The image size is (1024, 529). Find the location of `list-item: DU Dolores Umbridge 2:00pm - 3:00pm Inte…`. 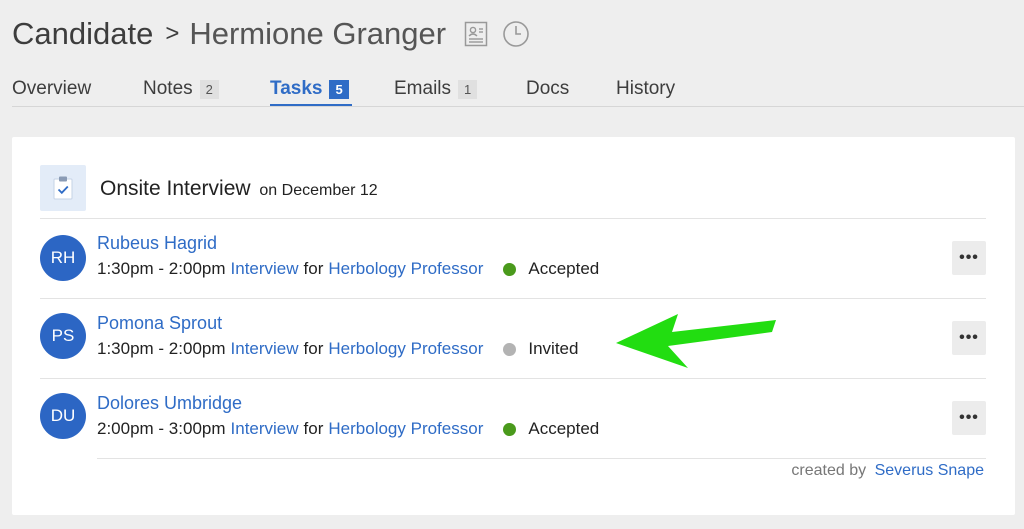

list-item: DU Dolores Umbridge 2:00pm - 3:00pm Inte… is located at coordinates (513, 418).